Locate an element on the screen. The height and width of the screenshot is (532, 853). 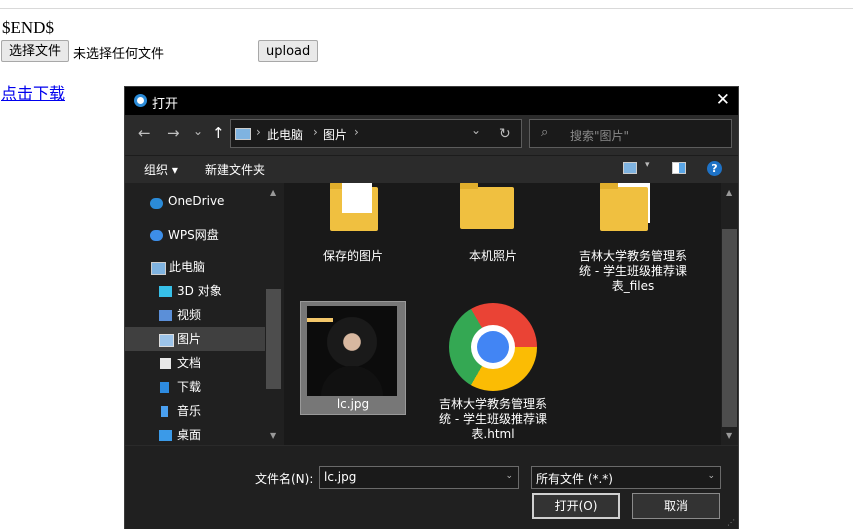
video-icon is located at coordinates (165, 315).